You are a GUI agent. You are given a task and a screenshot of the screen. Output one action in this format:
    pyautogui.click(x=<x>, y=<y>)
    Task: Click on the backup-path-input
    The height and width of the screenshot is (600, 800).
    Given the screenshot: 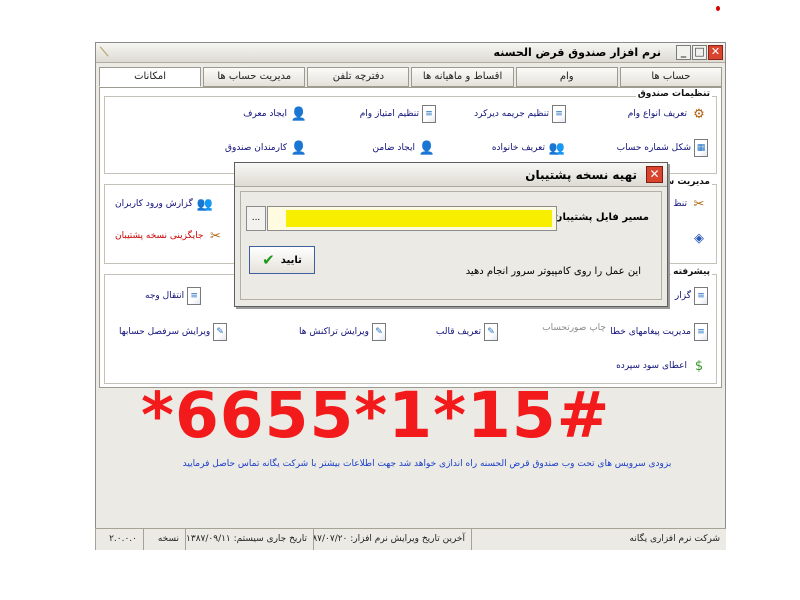 What is the action you would take?
    pyautogui.click(x=412, y=218)
    